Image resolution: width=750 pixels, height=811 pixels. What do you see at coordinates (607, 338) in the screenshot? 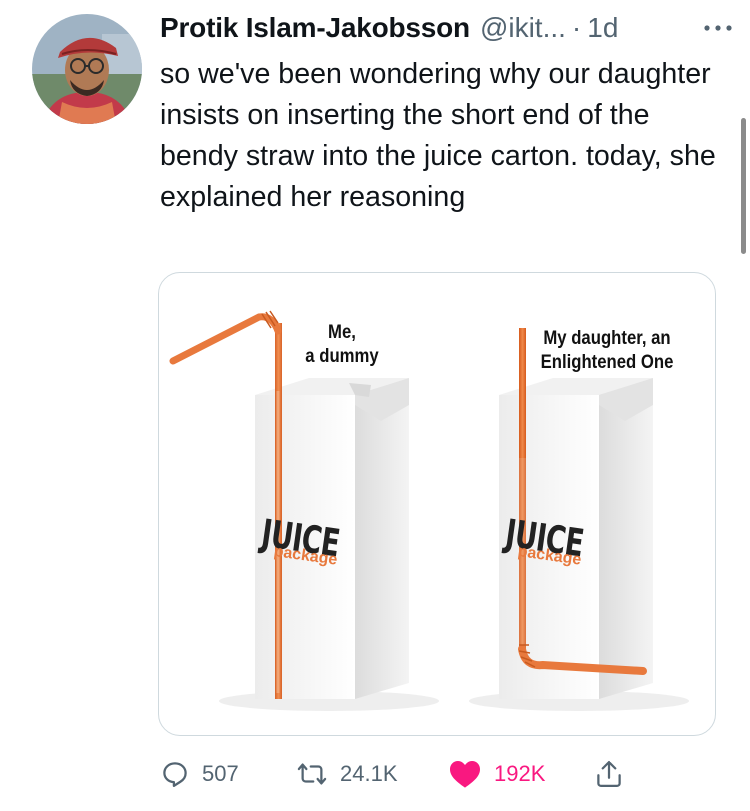
I see `right-caption-line1: My daughter, an` at bounding box center [607, 338].